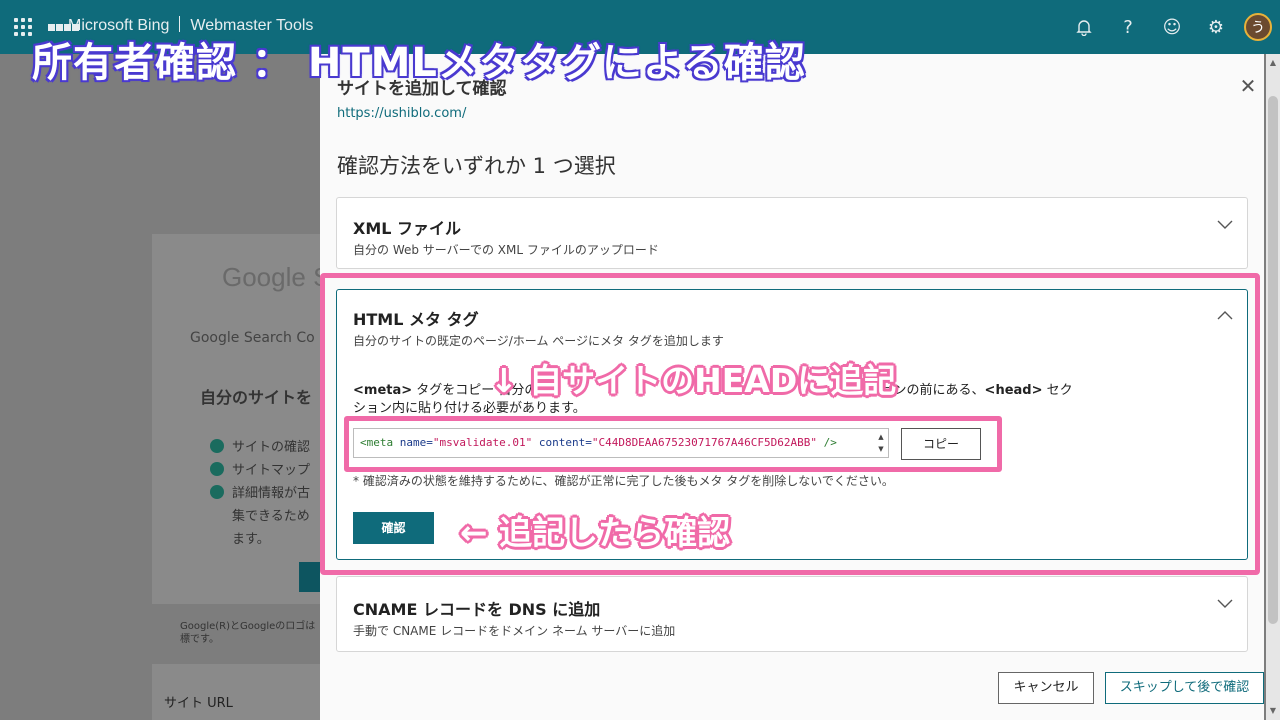 This screenshot has height=720, width=1280. I want to click on cancel-button: キャンセル, so click(1046, 688).